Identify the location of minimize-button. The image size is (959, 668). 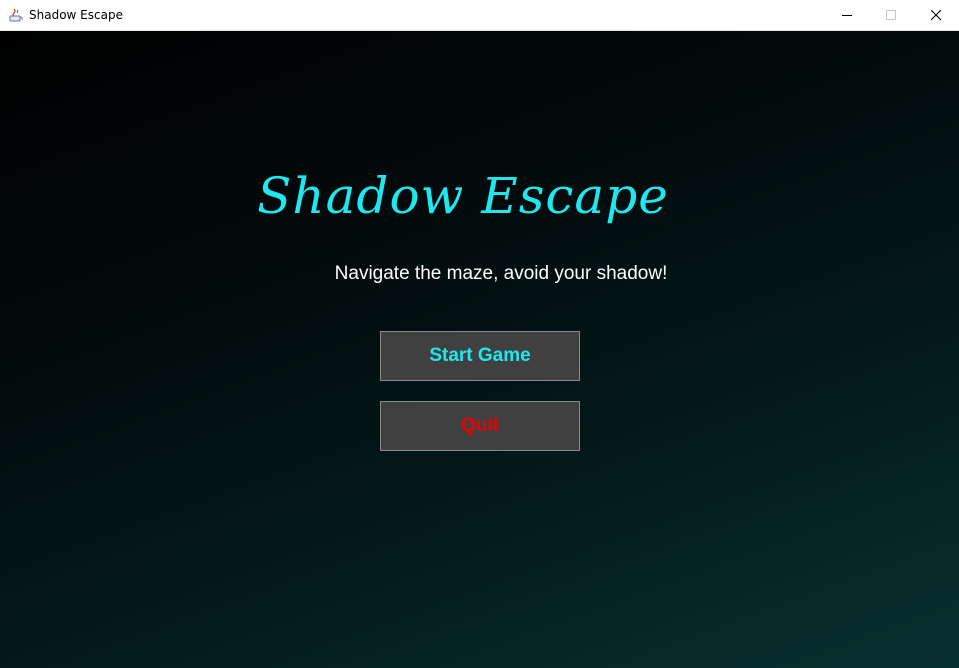
(847, 15).